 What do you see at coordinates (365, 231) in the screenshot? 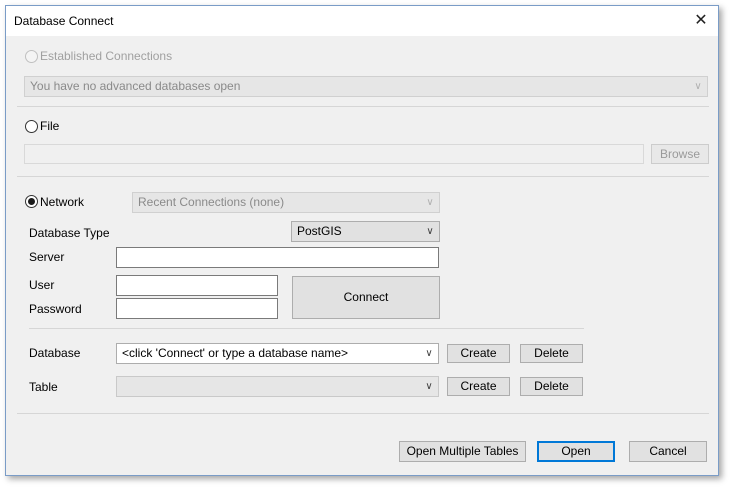
I see `database-type-dropdown: PostGIS ∨` at bounding box center [365, 231].